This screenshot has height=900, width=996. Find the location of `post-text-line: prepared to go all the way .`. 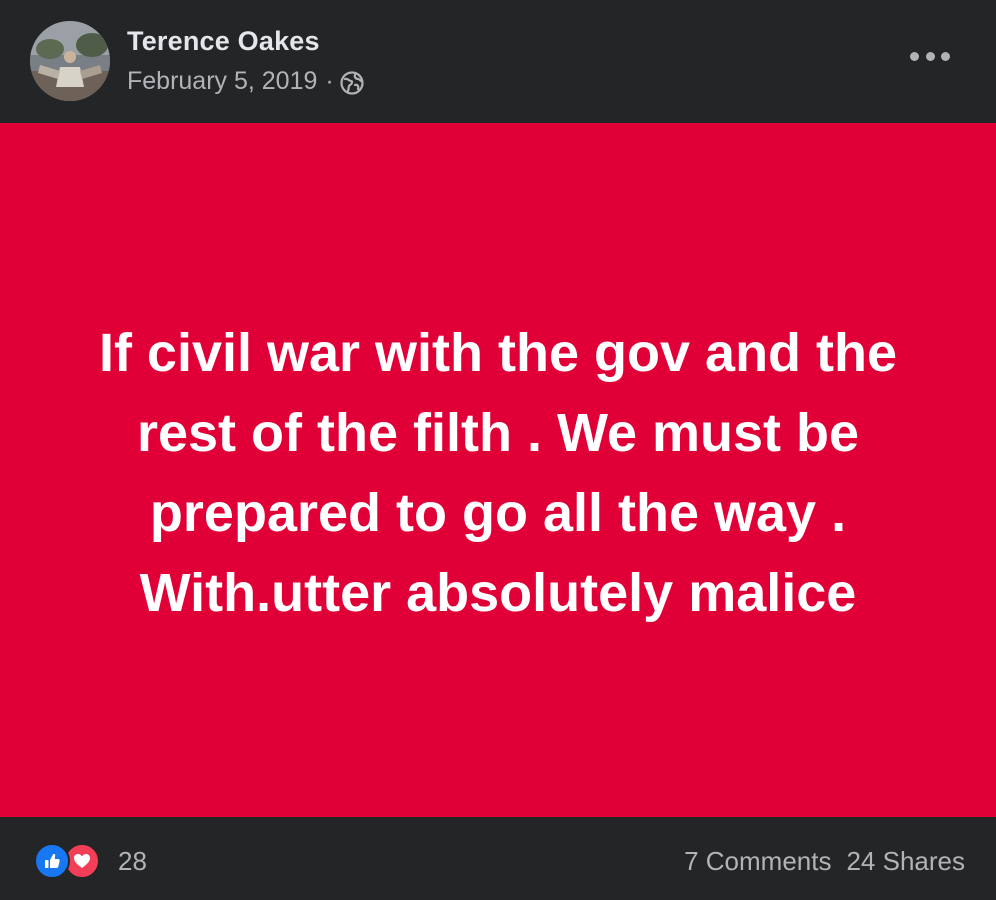

post-text-line: prepared to go all the way . is located at coordinates (498, 513).